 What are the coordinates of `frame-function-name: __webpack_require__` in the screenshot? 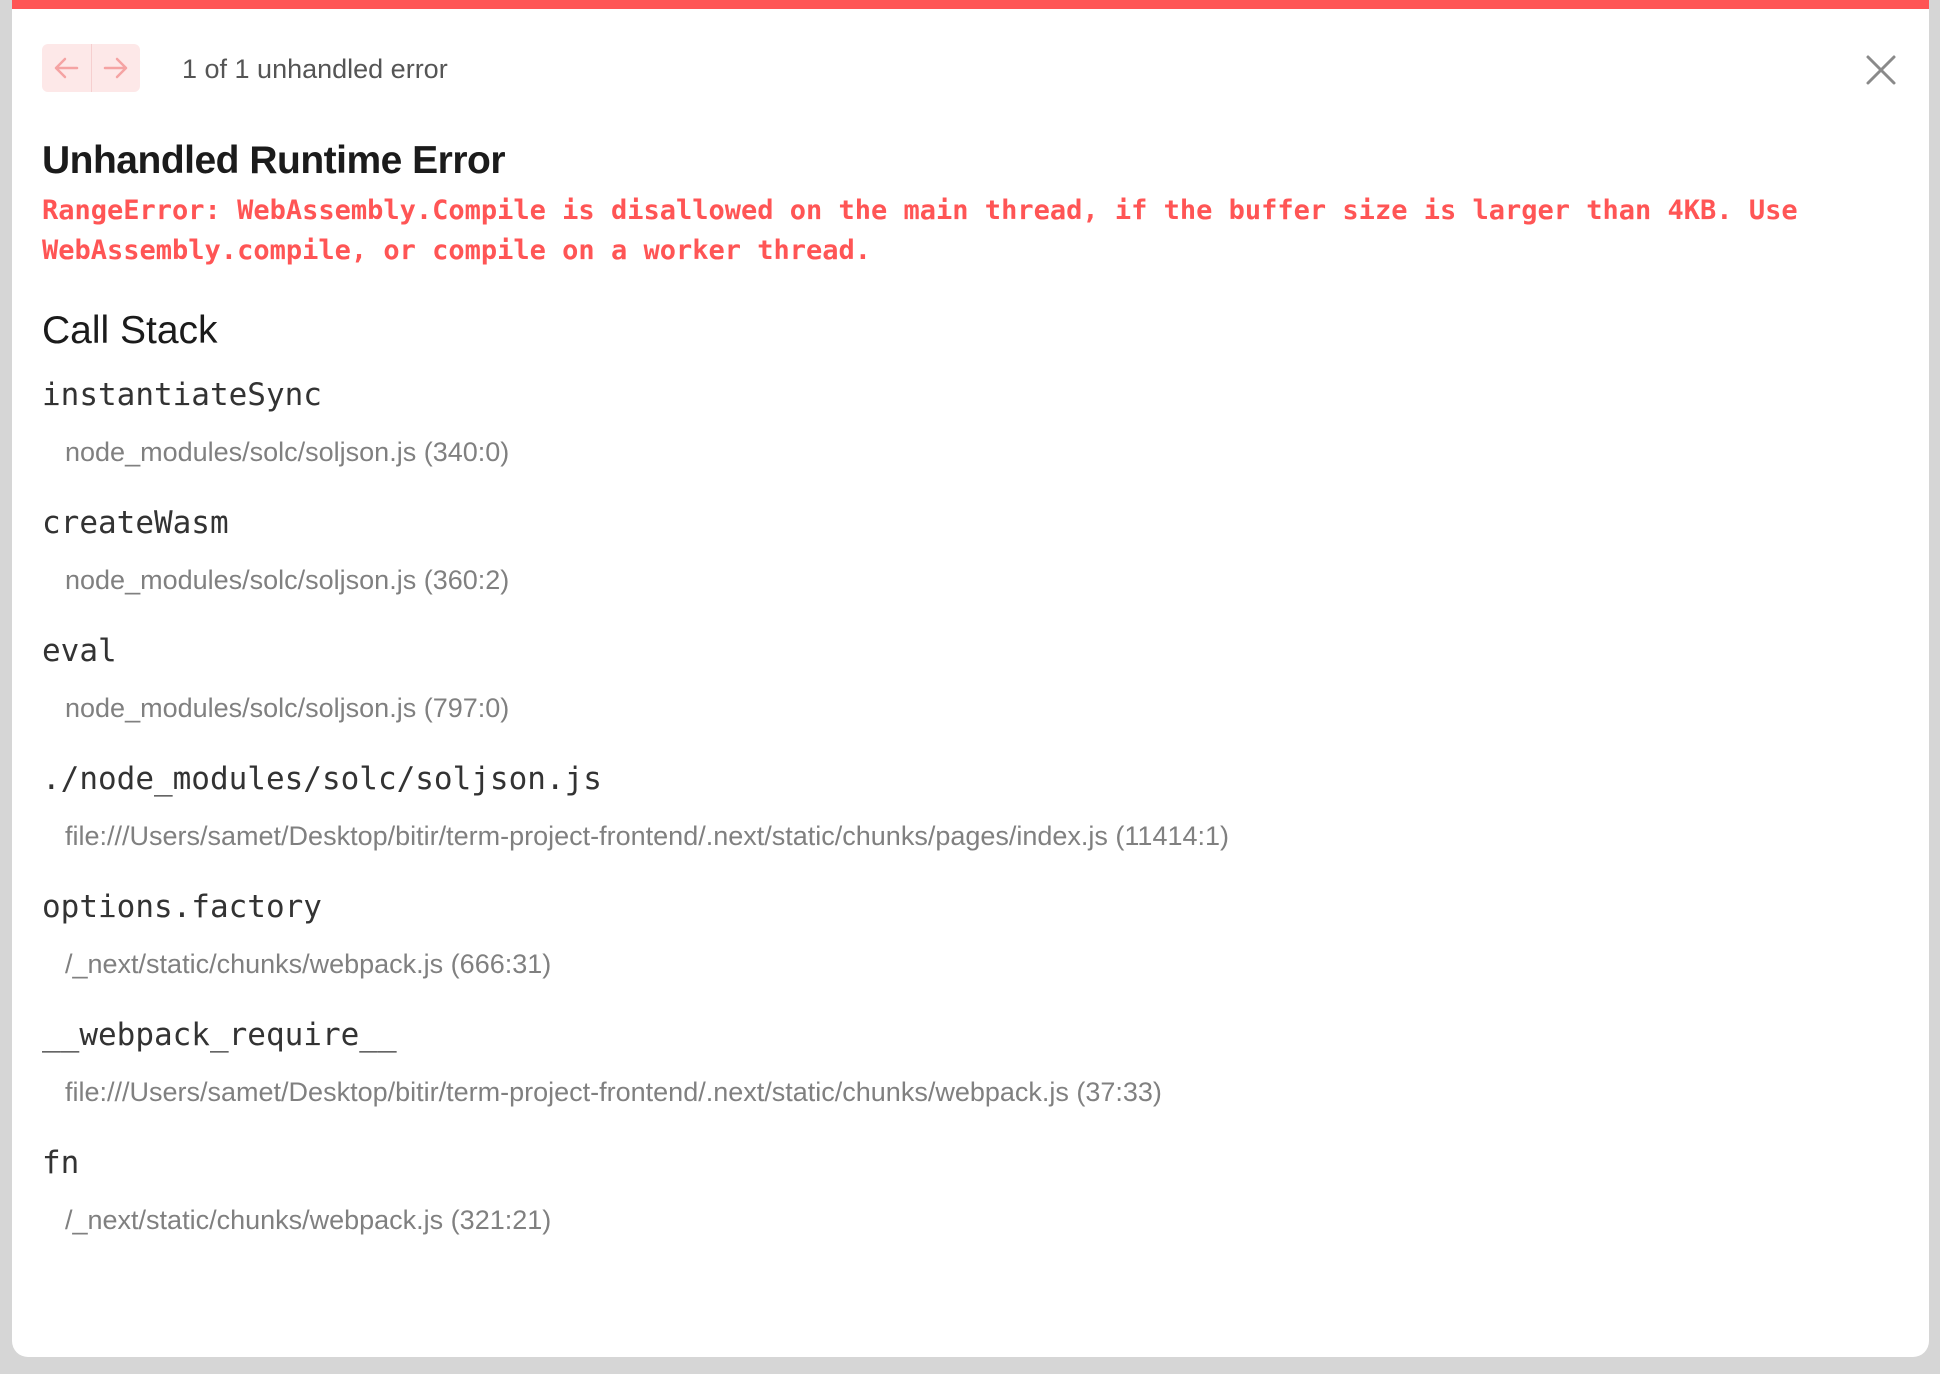 It's located at (219, 1035).